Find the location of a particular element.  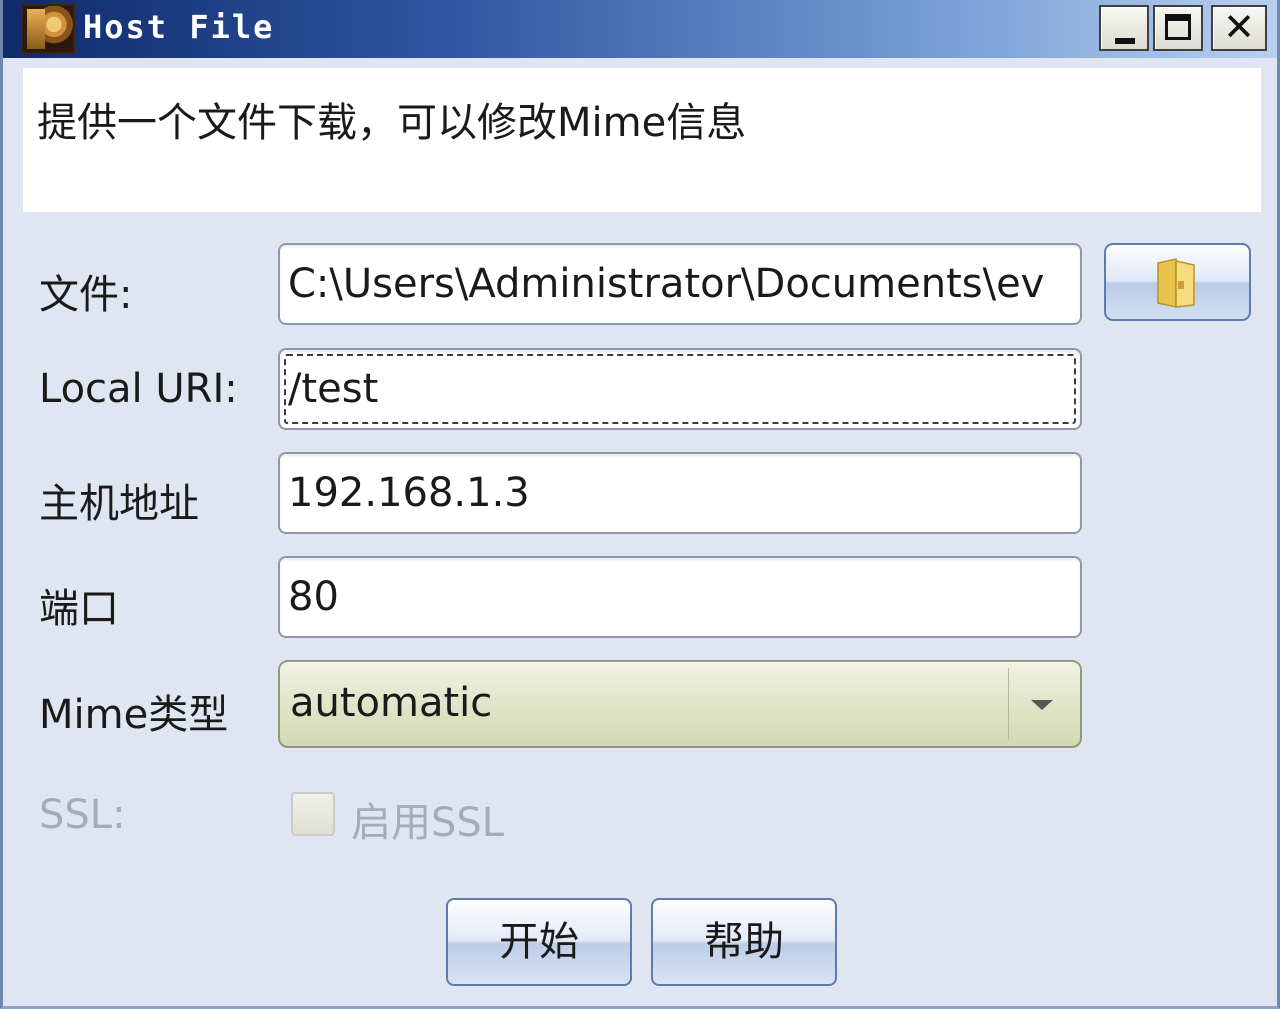

browse-button is located at coordinates (1177, 282).